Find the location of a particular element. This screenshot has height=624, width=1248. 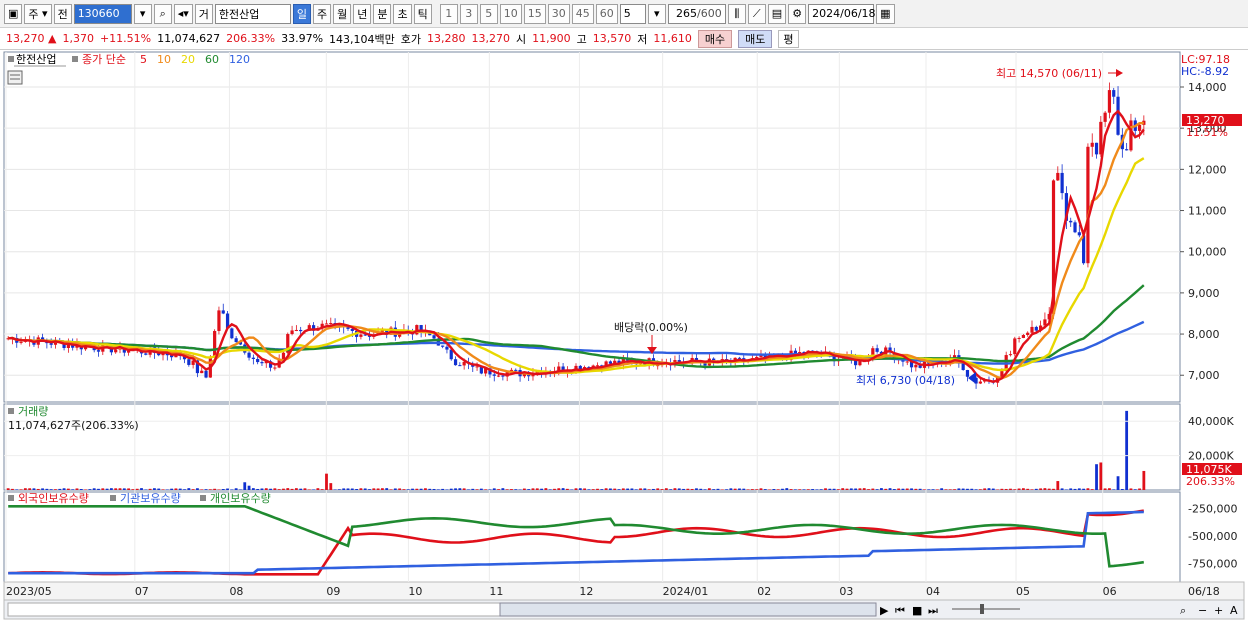

holder-legend-label: 개인보유수량 is located at coordinates (240, 498).